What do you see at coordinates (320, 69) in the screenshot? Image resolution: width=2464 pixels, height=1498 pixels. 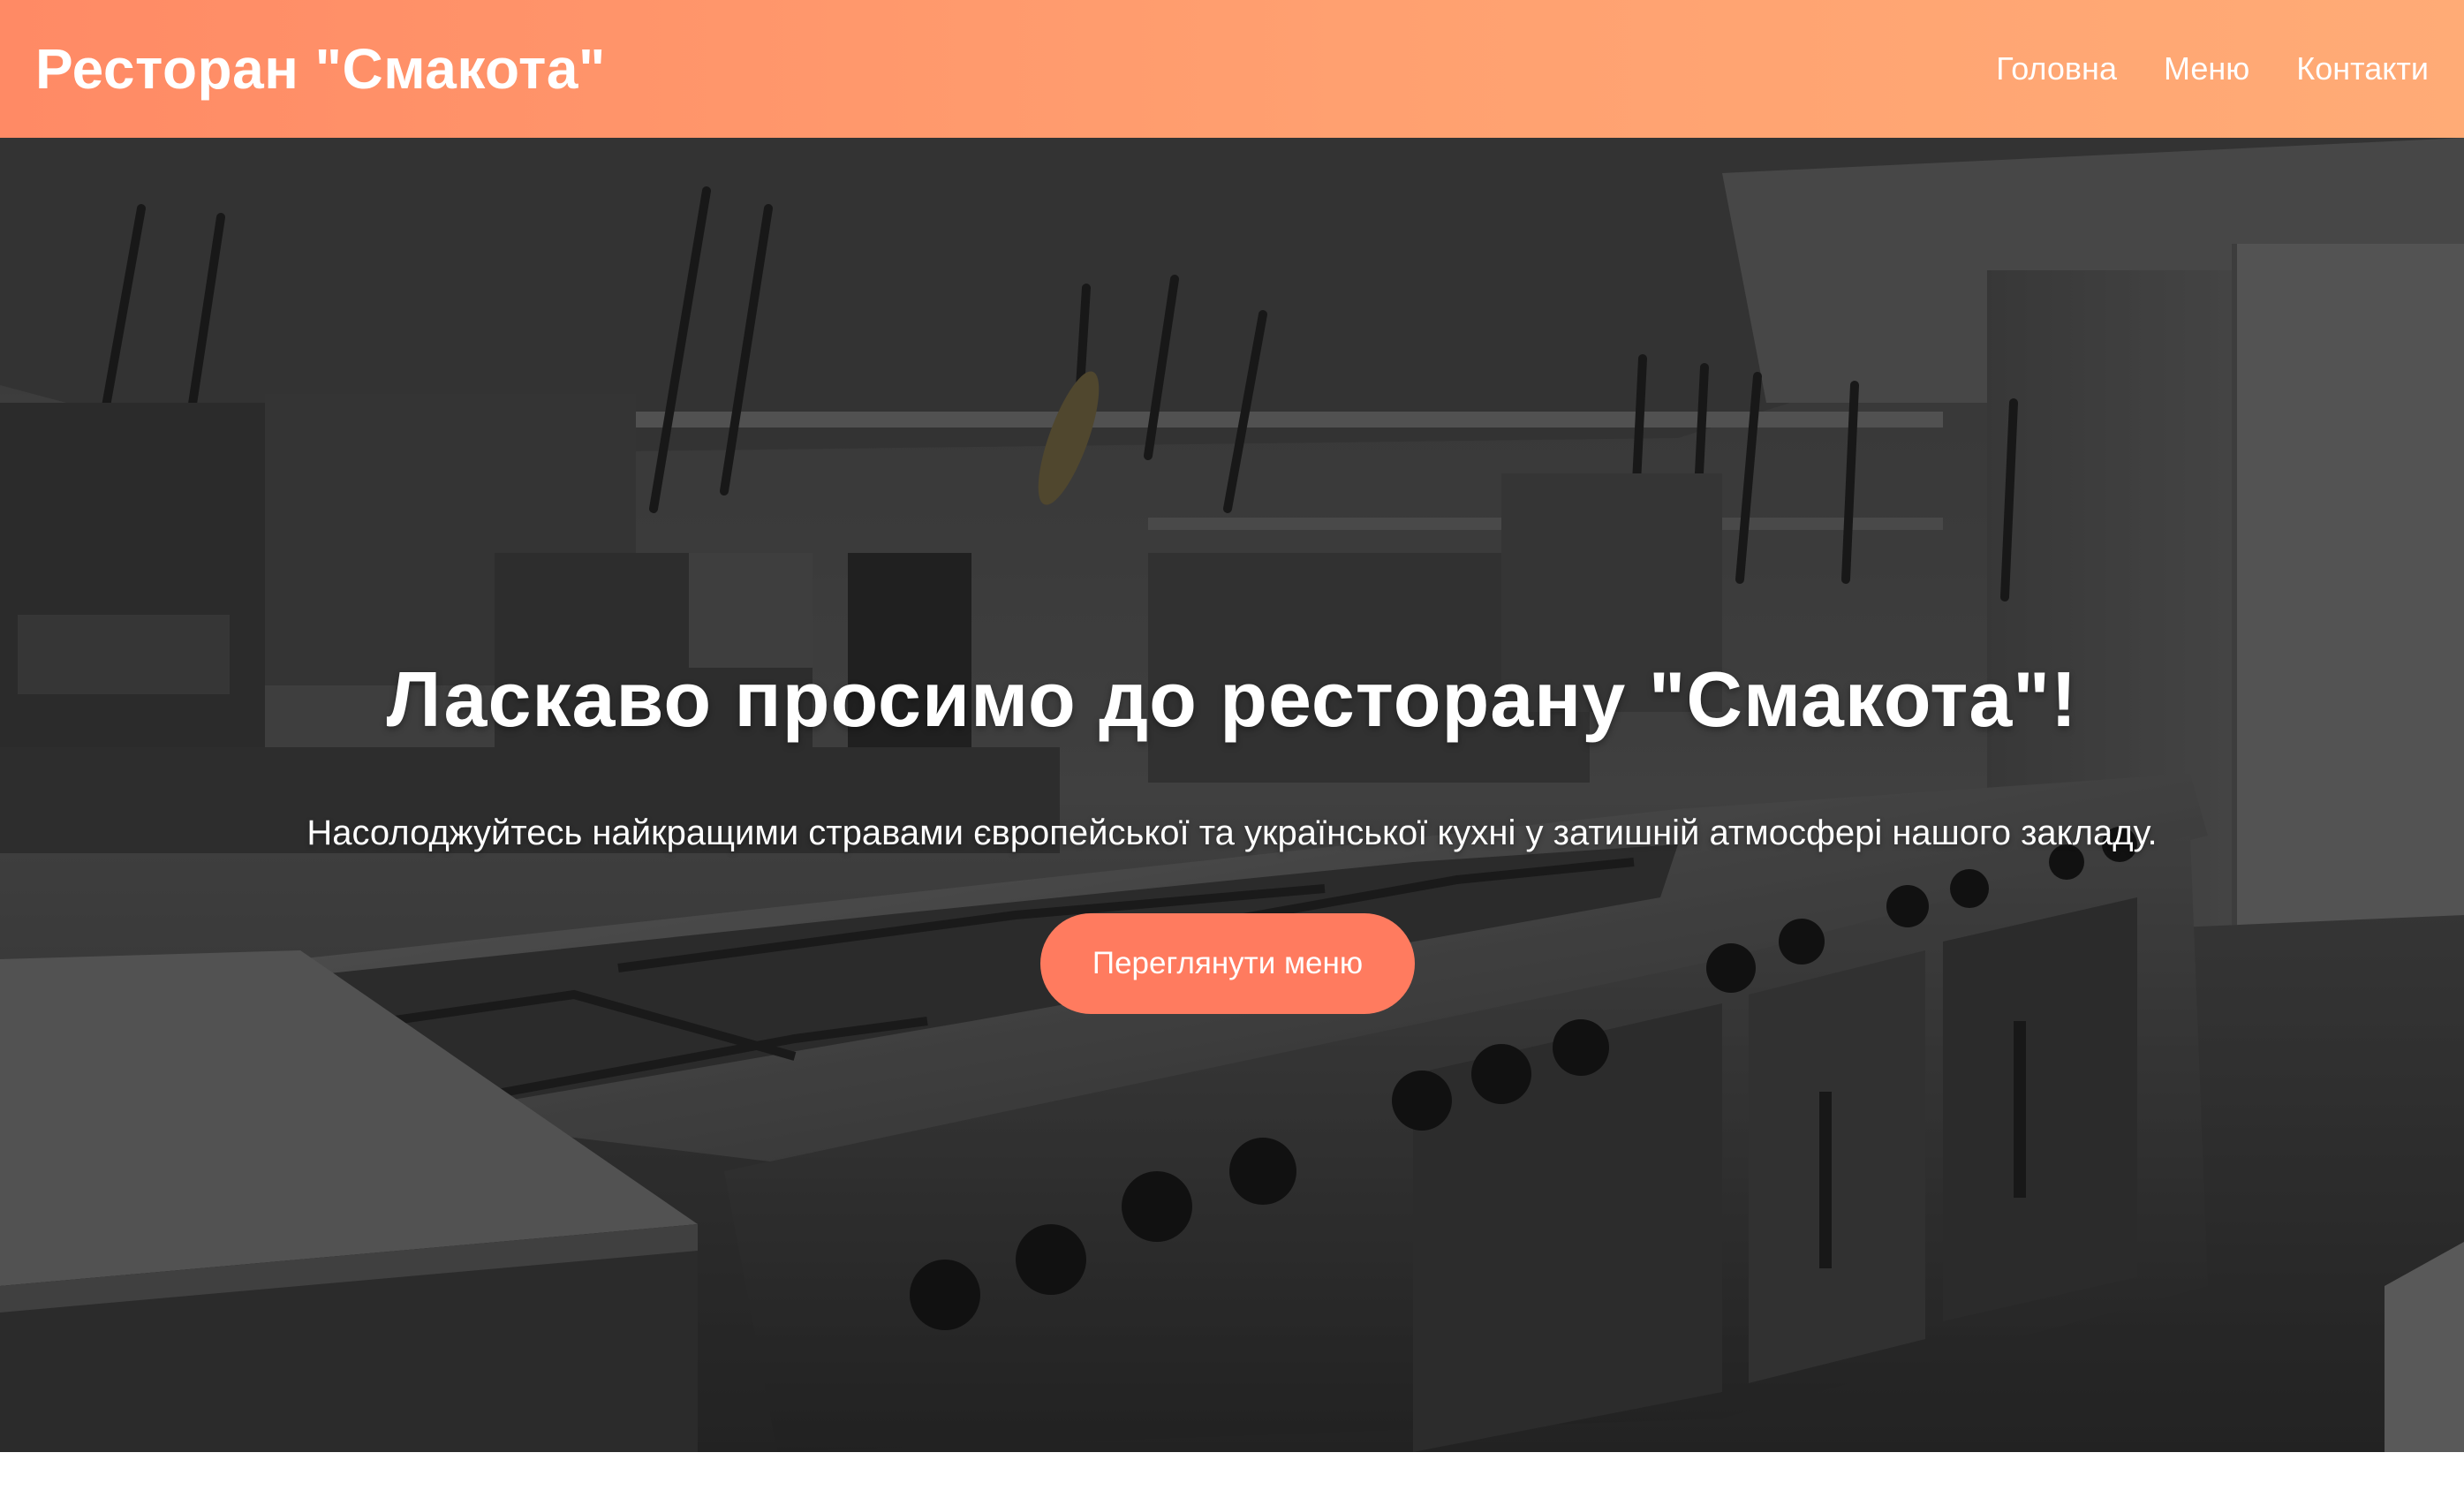 I see `site-logo-title: Ресторан "Смакота"` at bounding box center [320, 69].